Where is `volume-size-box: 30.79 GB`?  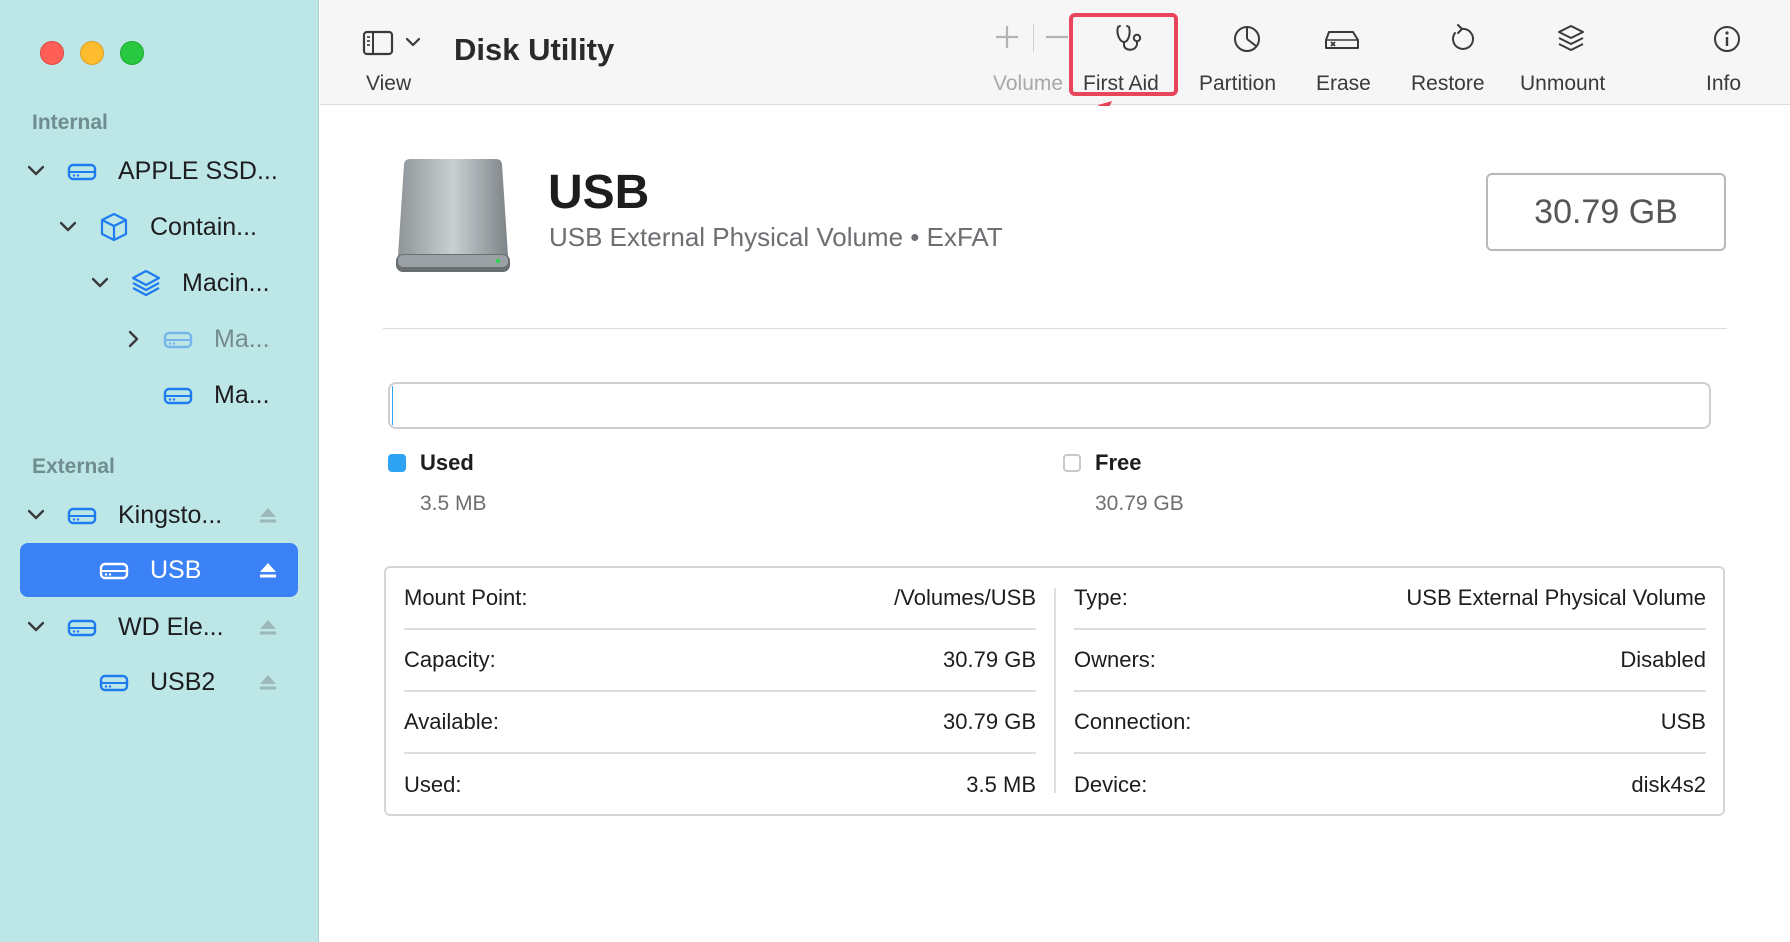 volume-size-box: 30.79 GB is located at coordinates (1606, 212).